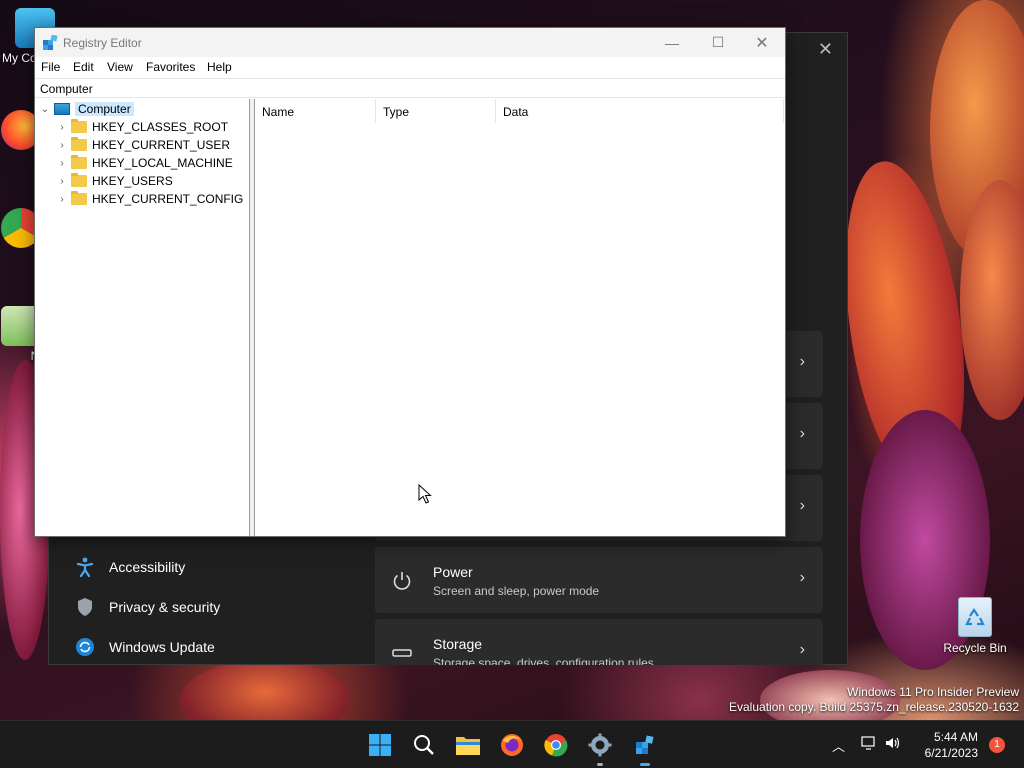 This screenshot has width=1024, height=768. Describe the element at coordinates (102, 43) in the screenshot. I see `window-title: Registry Editor` at that location.